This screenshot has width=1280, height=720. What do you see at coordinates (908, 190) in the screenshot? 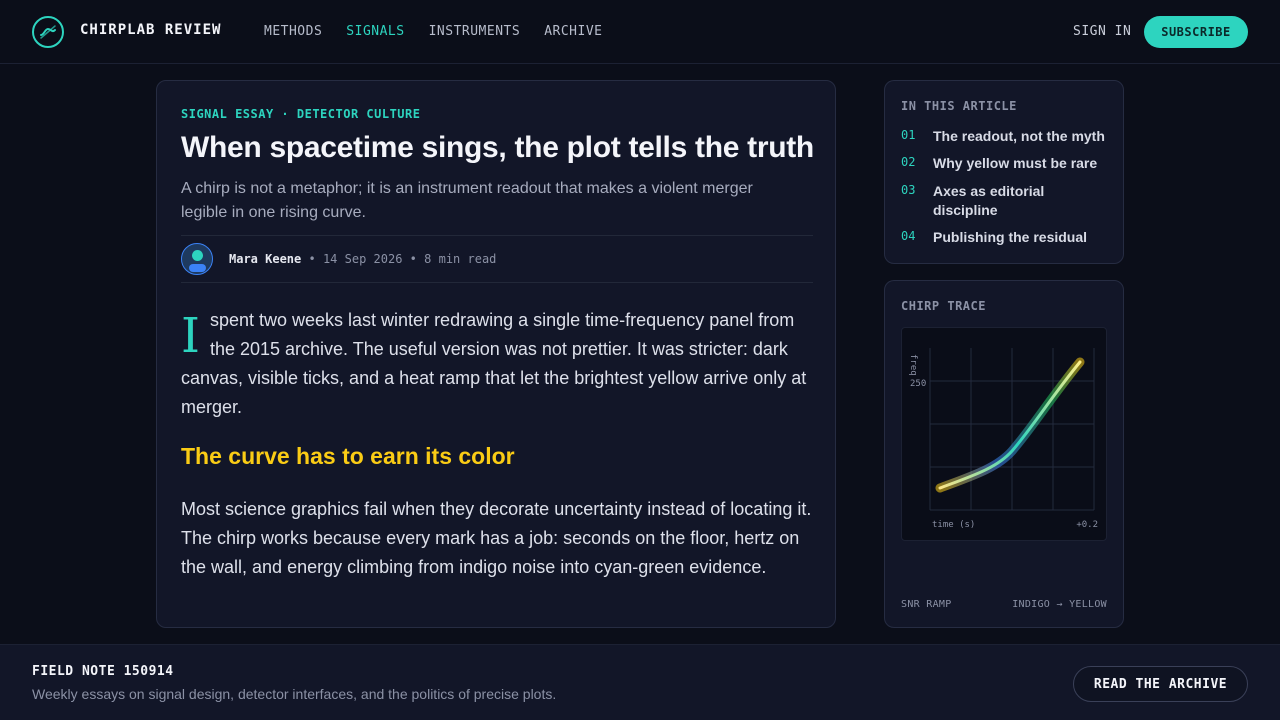
I see `toc-number: 03` at bounding box center [908, 190].